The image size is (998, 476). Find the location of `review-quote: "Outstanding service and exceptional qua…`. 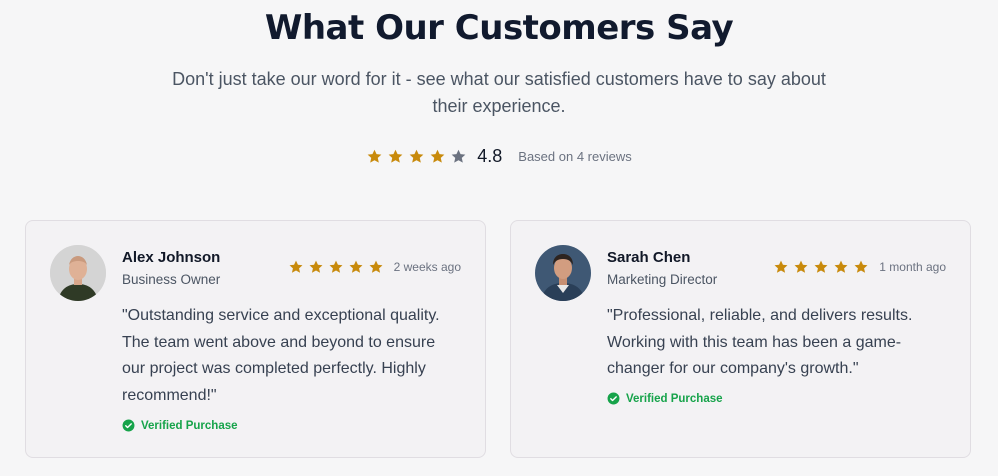

review-quote: "Outstanding service and exceptional qua… is located at coordinates (281, 355).